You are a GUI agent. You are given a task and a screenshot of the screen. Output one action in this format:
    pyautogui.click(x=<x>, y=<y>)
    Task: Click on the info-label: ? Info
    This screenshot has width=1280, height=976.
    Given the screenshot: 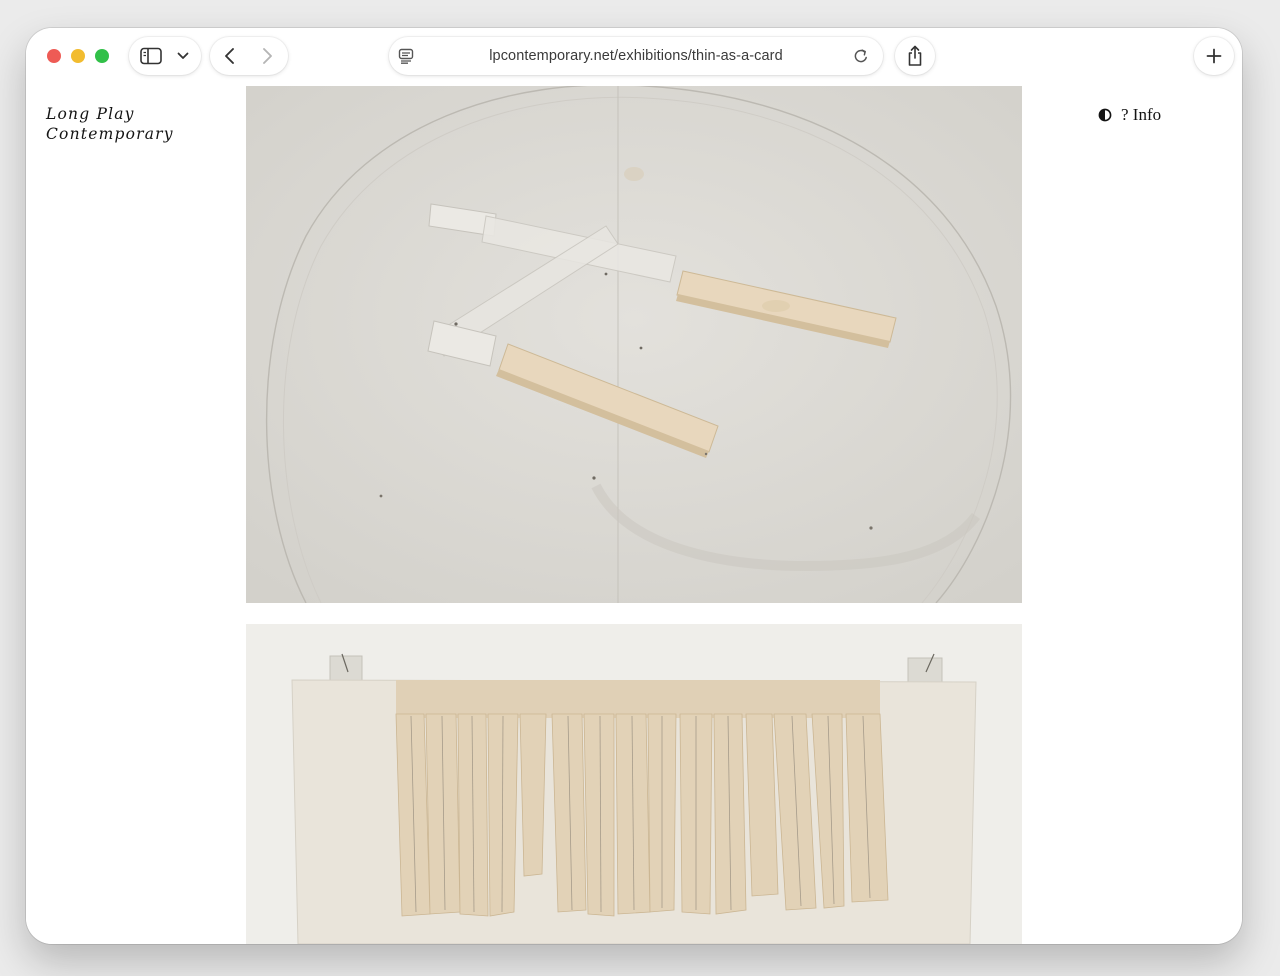 What is the action you would take?
    pyautogui.click(x=1141, y=114)
    